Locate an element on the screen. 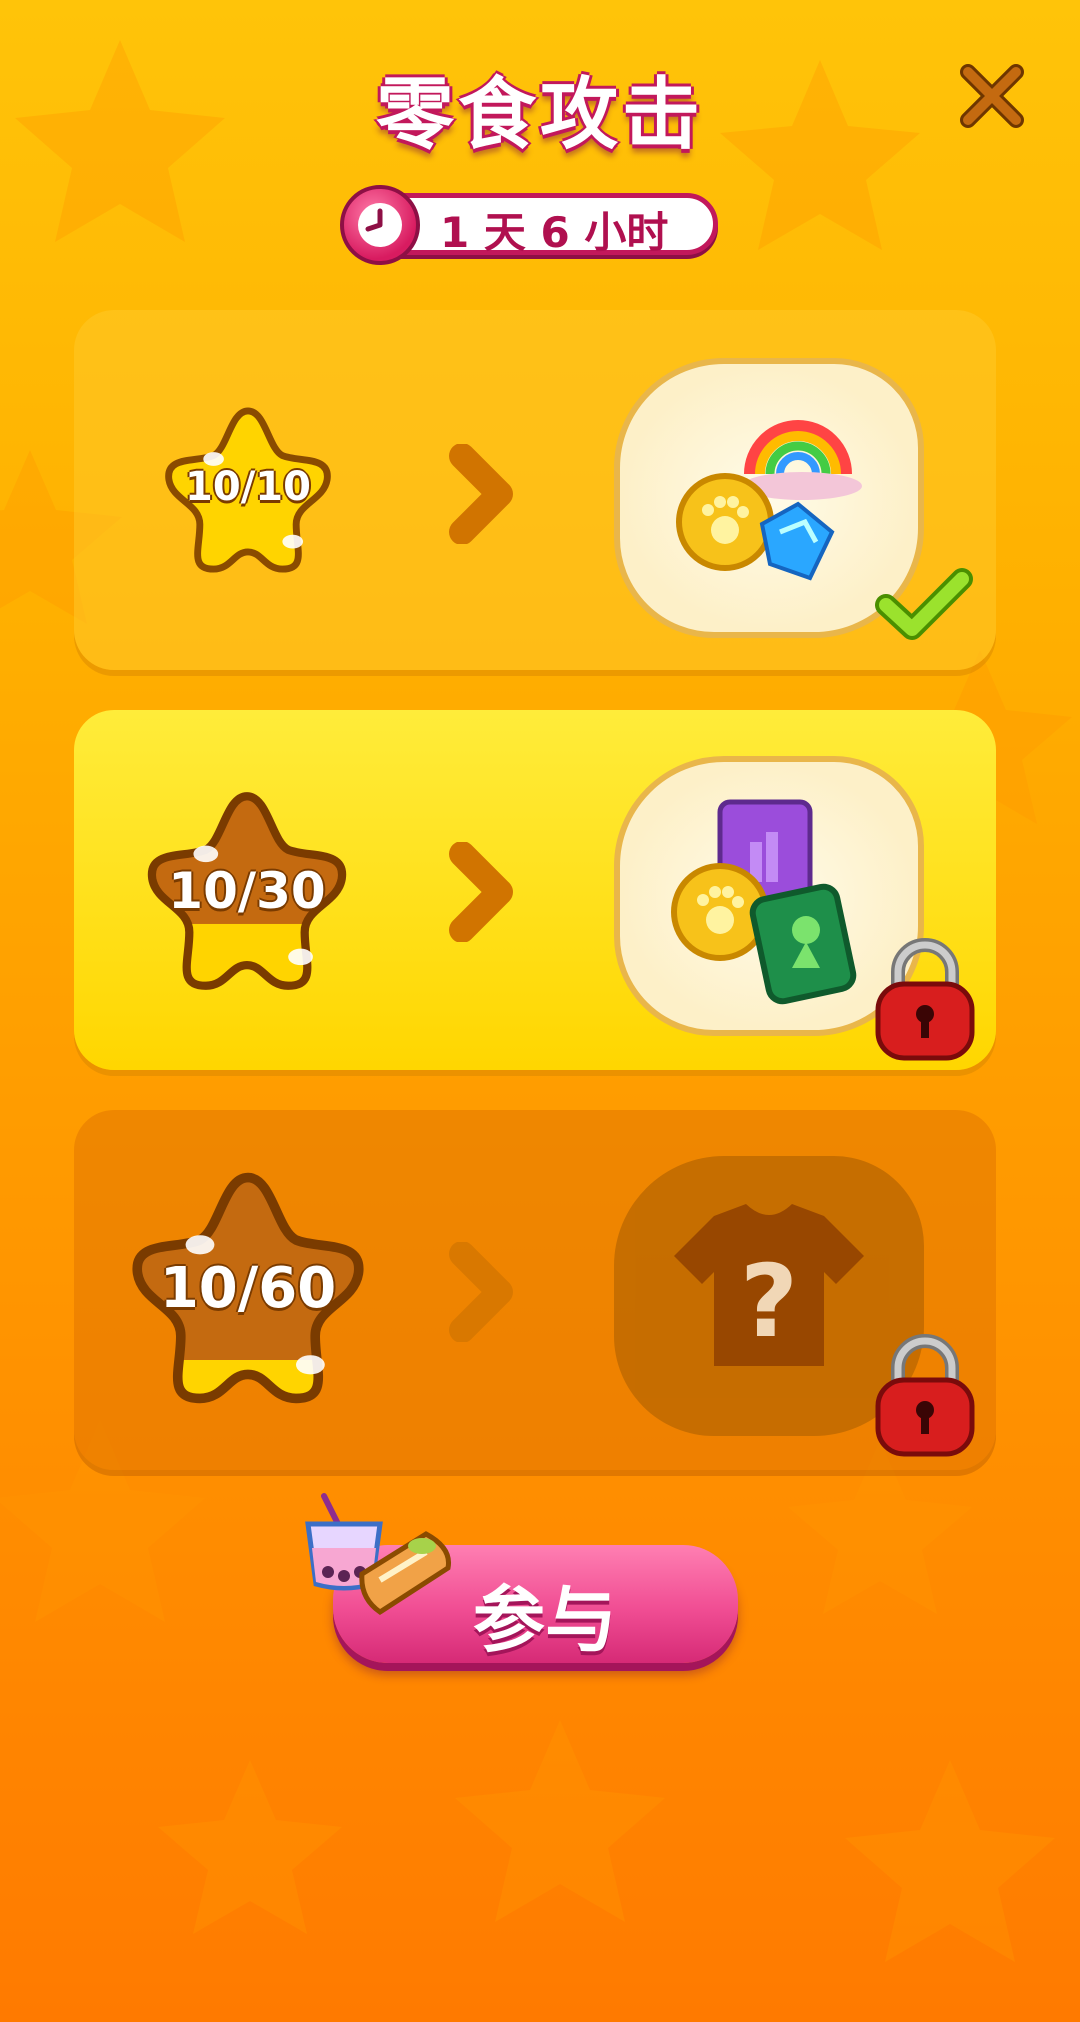 Image resolution: width=1080 pixels, height=2022 pixels. progress-label-2: 10/30 is located at coordinates (247, 891).